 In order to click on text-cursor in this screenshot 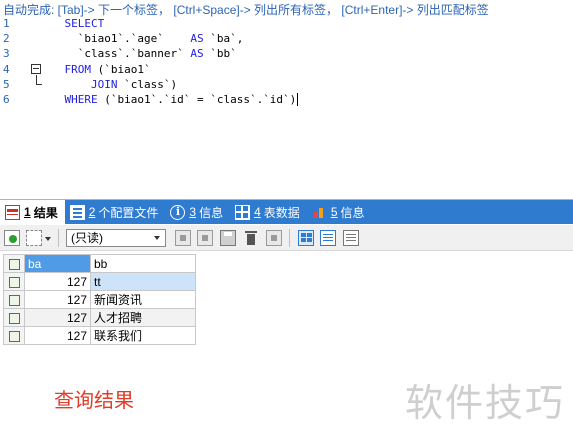, I will do `click(298, 100)`.